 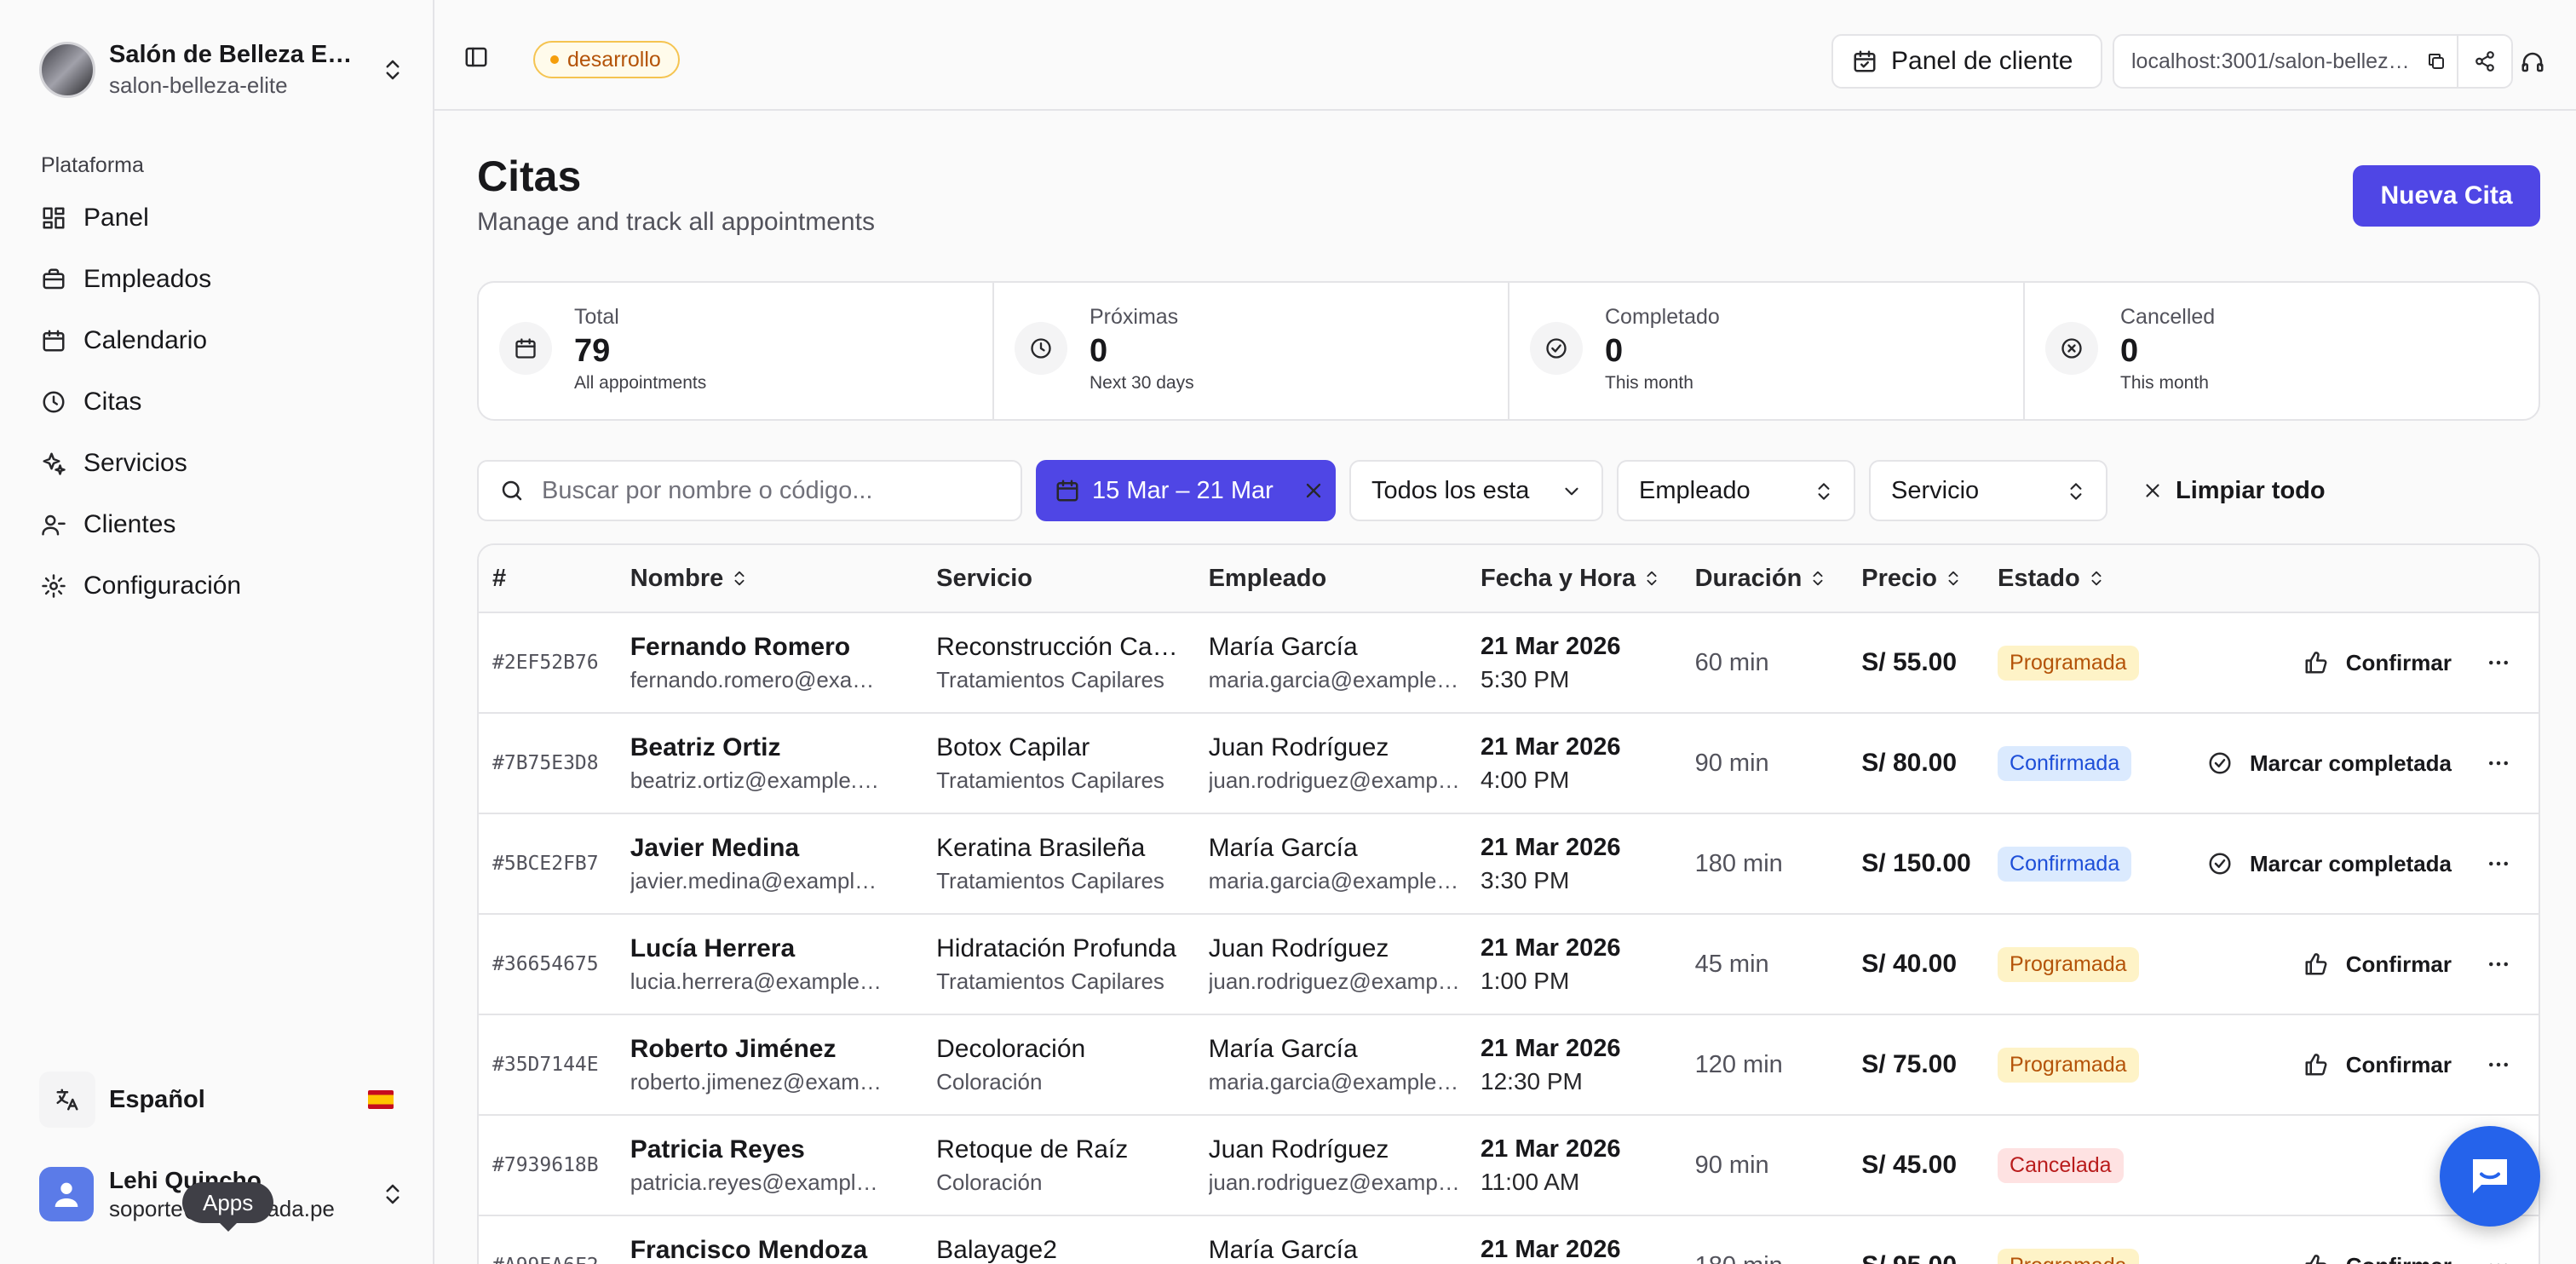 What do you see at coordinates (157, 1099) in the screenshot?
I see `language-name: Español` at bounding box center [157, 1099].